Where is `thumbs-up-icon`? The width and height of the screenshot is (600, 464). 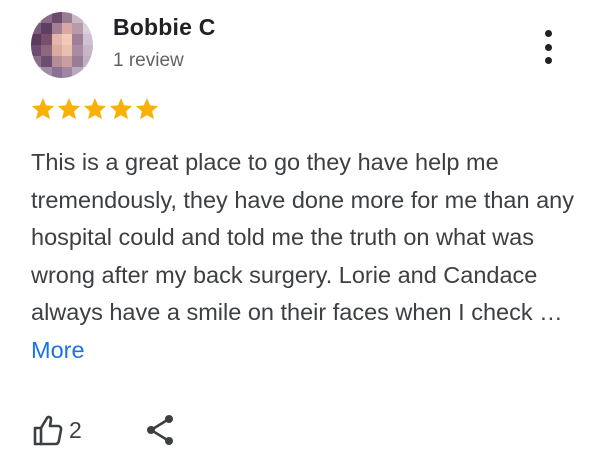
thumbs-up-icon is located at coordinates (48, 430).